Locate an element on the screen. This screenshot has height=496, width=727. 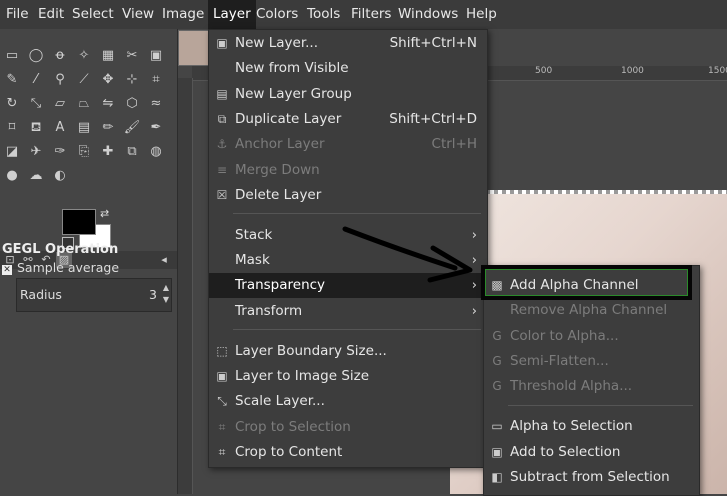
perspective-icon: ⏢ is located at coordinates (84, 104).